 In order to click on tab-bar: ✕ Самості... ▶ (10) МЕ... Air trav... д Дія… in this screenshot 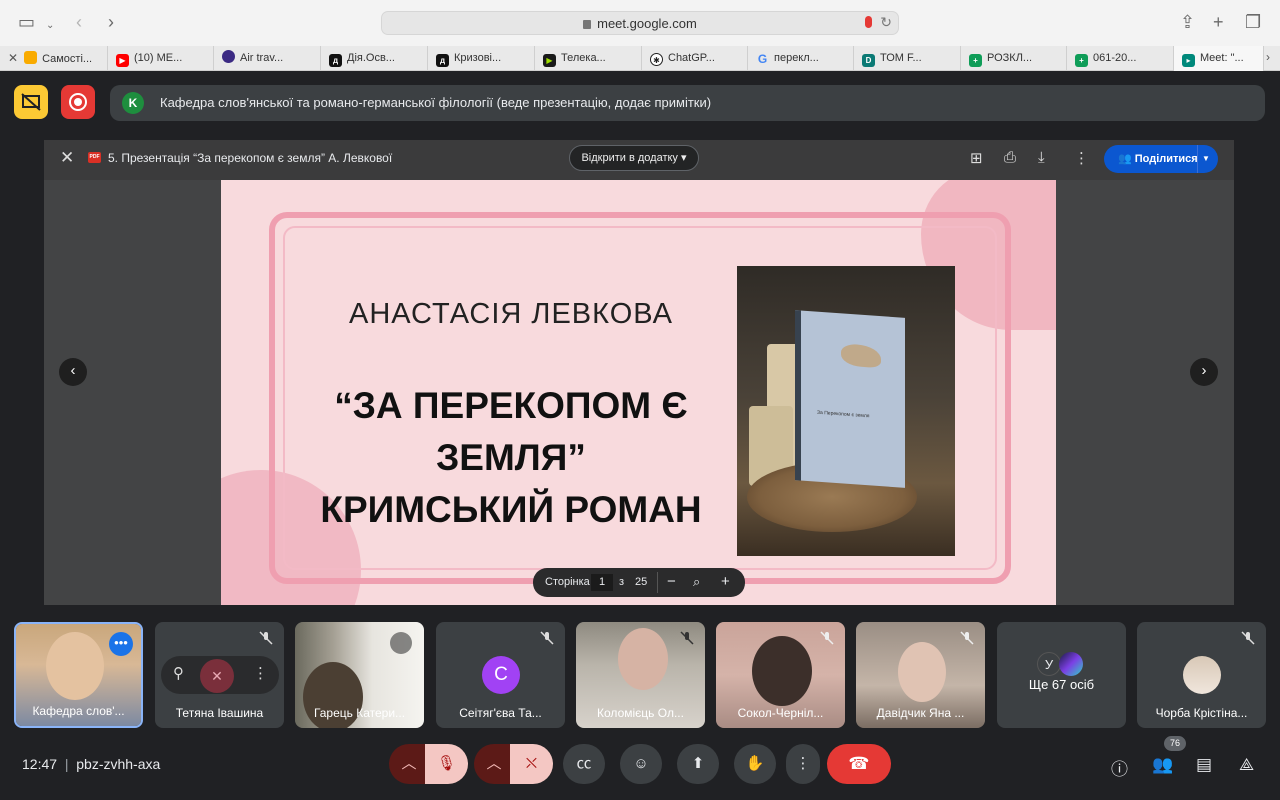, I will do `click(640, 58)`.